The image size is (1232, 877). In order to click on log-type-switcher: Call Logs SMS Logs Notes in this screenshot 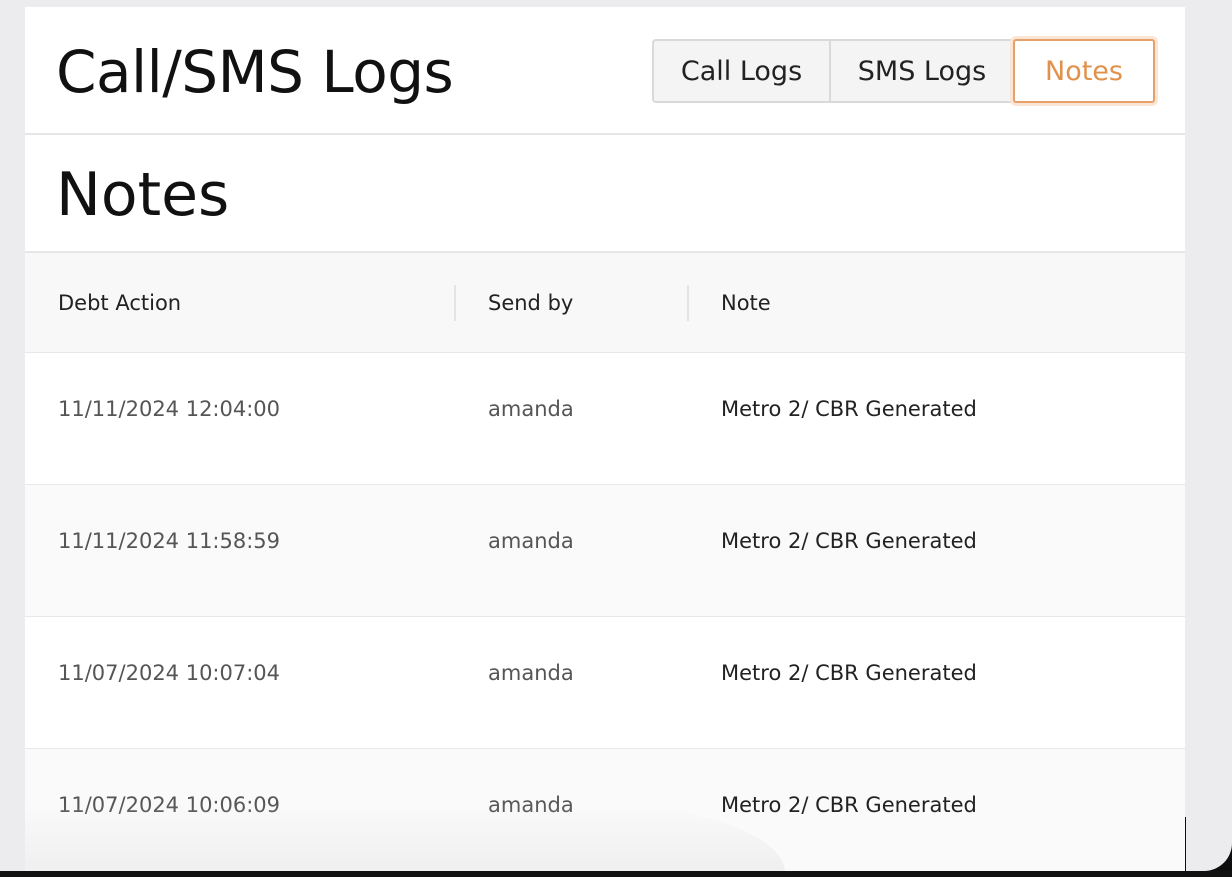, I will do `click(903, 71)`.